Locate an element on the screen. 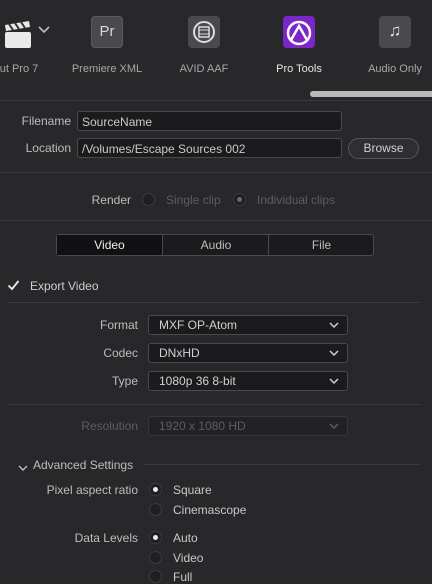 The height and width of the screenshot is (584, 432). location-label: Location is located at coordinates (48, 148).